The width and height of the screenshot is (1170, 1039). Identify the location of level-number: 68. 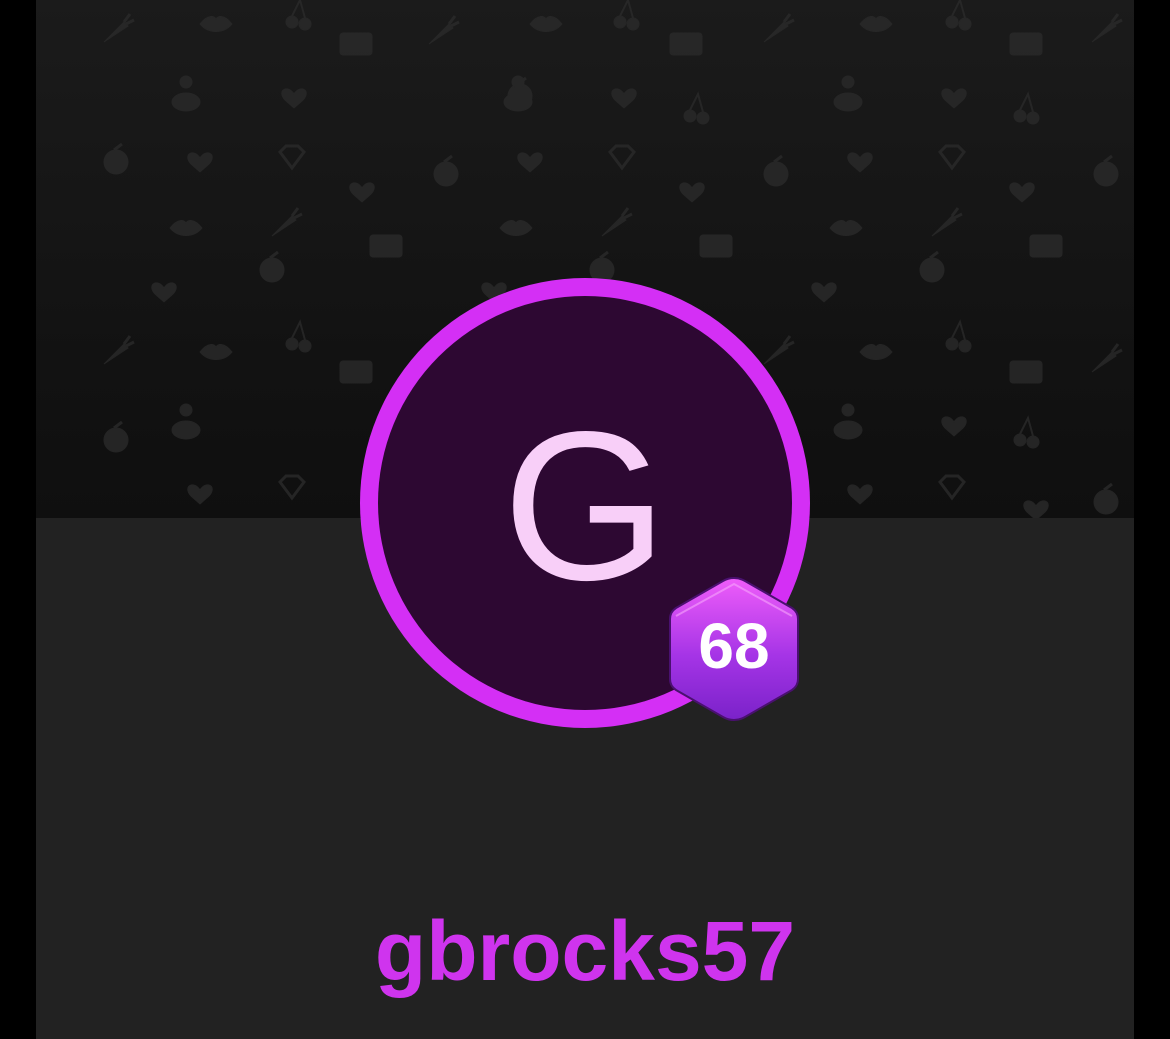
(734, 646).